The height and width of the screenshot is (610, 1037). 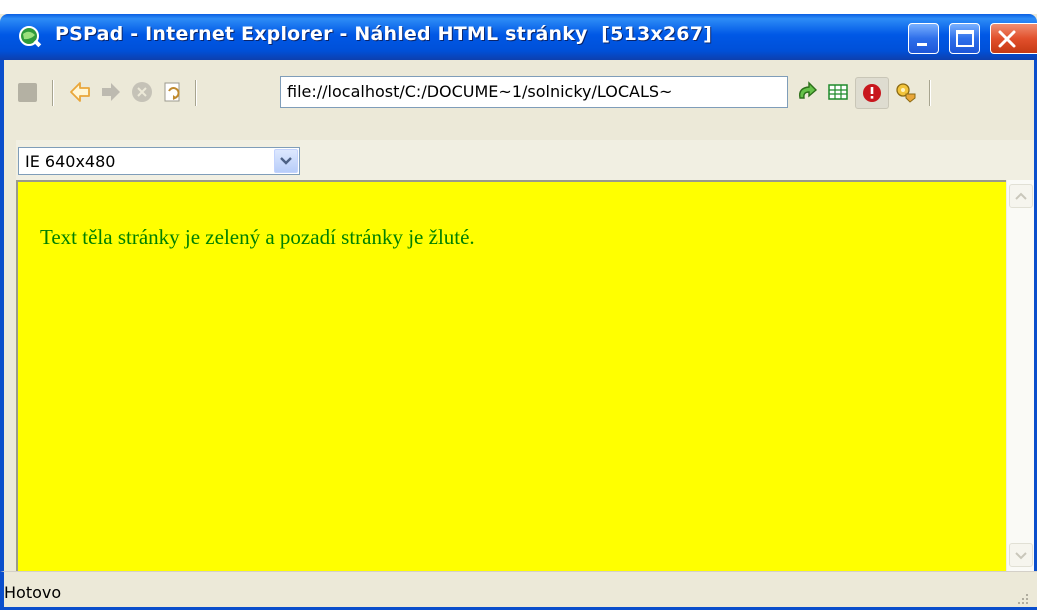 I want to click on stop-icon, so click(x=142, y=92).